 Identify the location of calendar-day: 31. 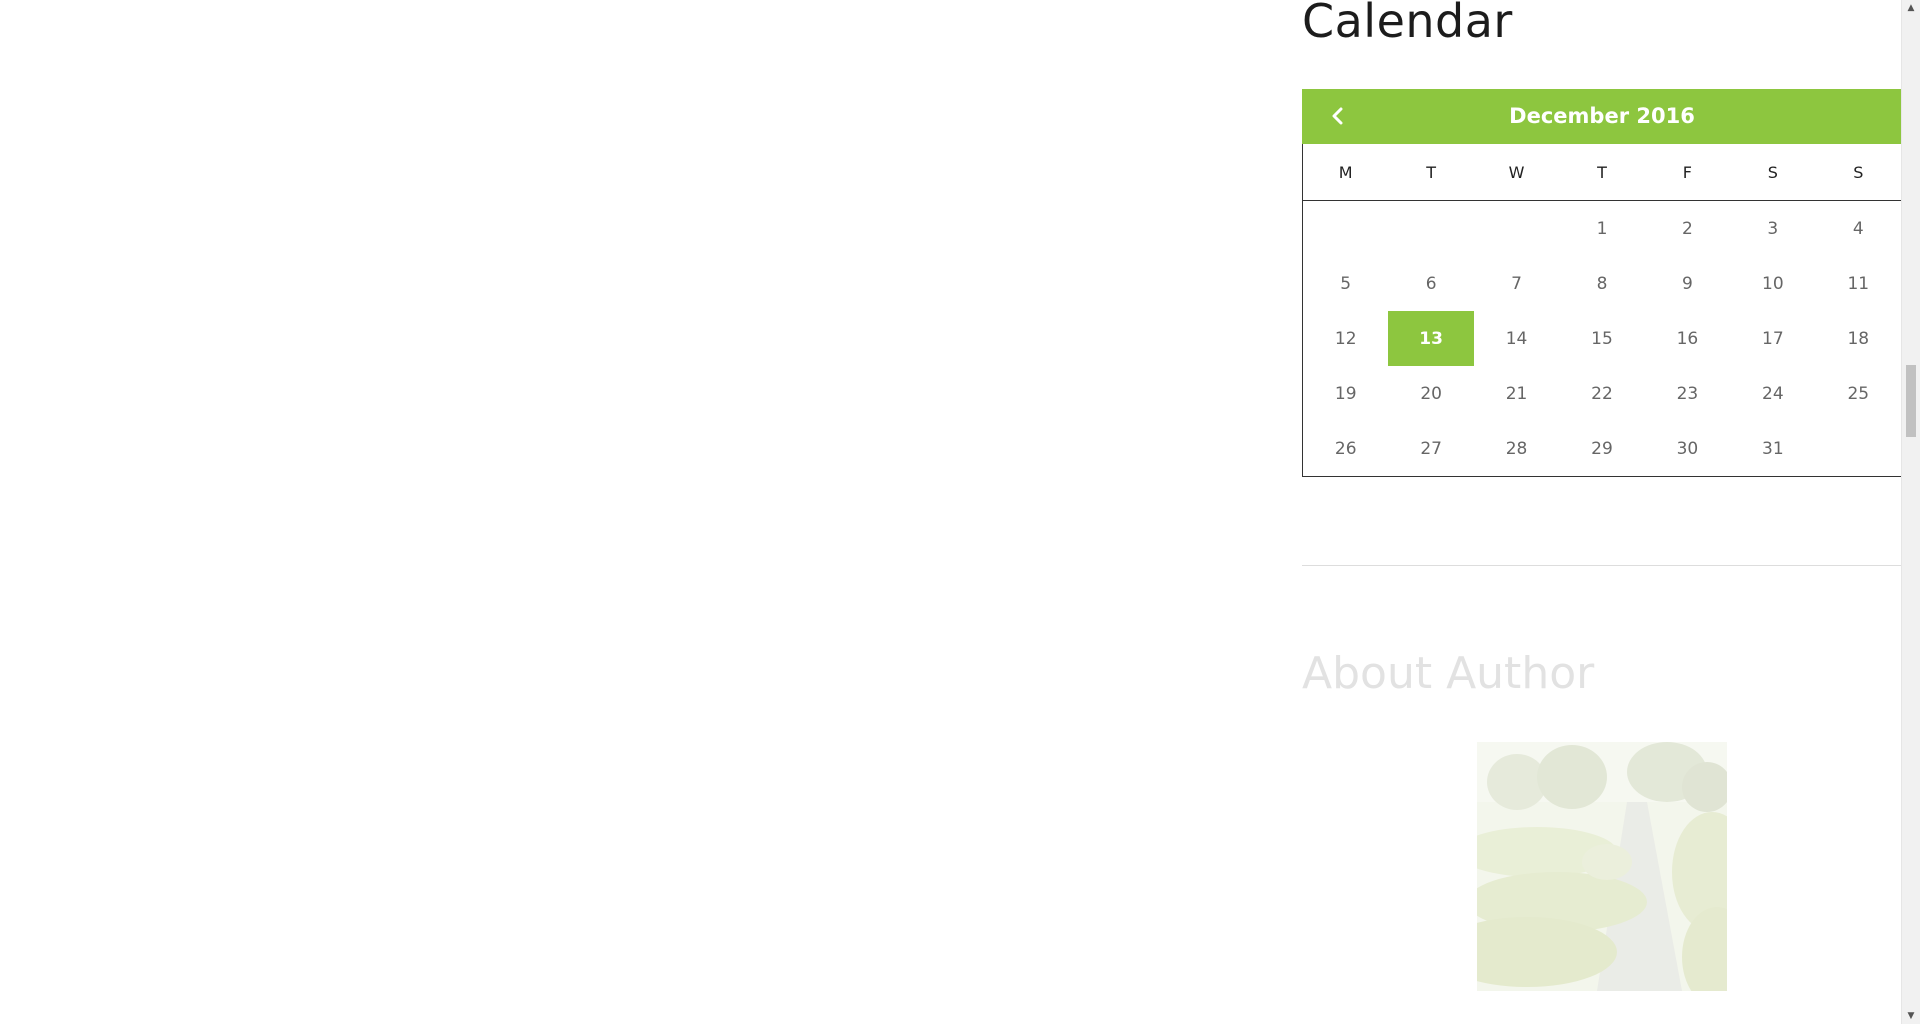
(1773, 448).